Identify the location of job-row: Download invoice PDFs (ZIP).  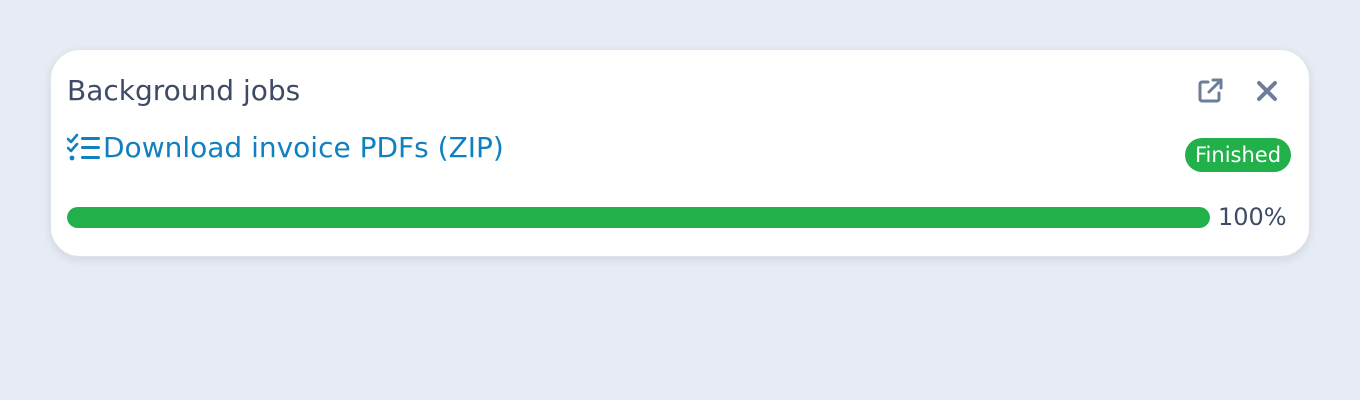
(285, 148).